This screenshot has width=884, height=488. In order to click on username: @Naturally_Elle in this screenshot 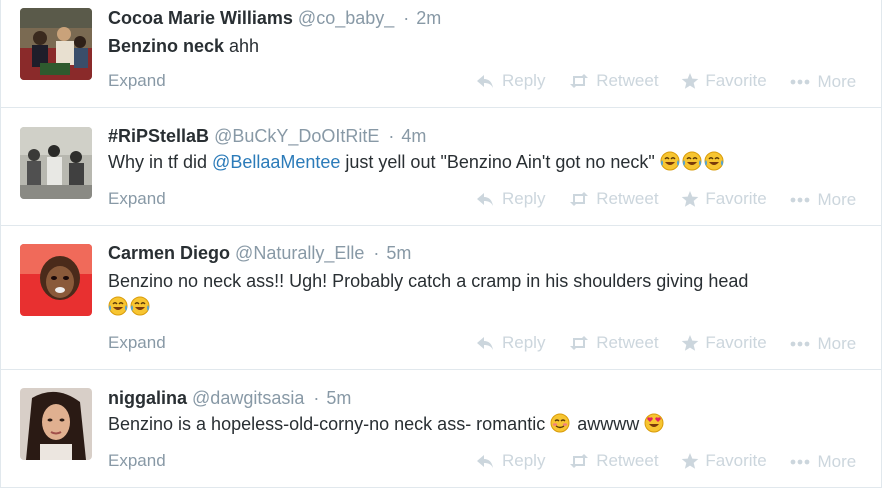, I will do `click(299, 253)`.